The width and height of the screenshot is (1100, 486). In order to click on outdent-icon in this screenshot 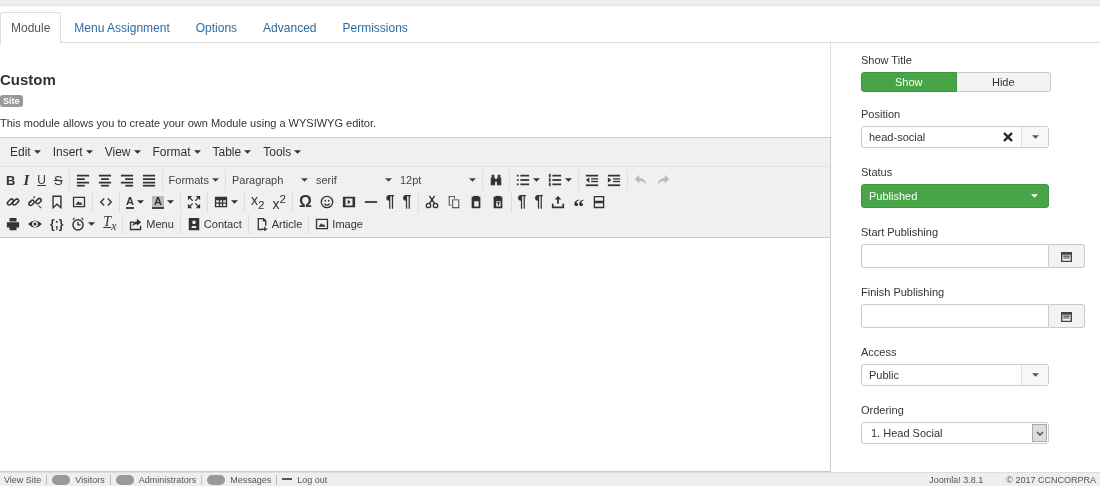, I will do `click(591, 180)`.